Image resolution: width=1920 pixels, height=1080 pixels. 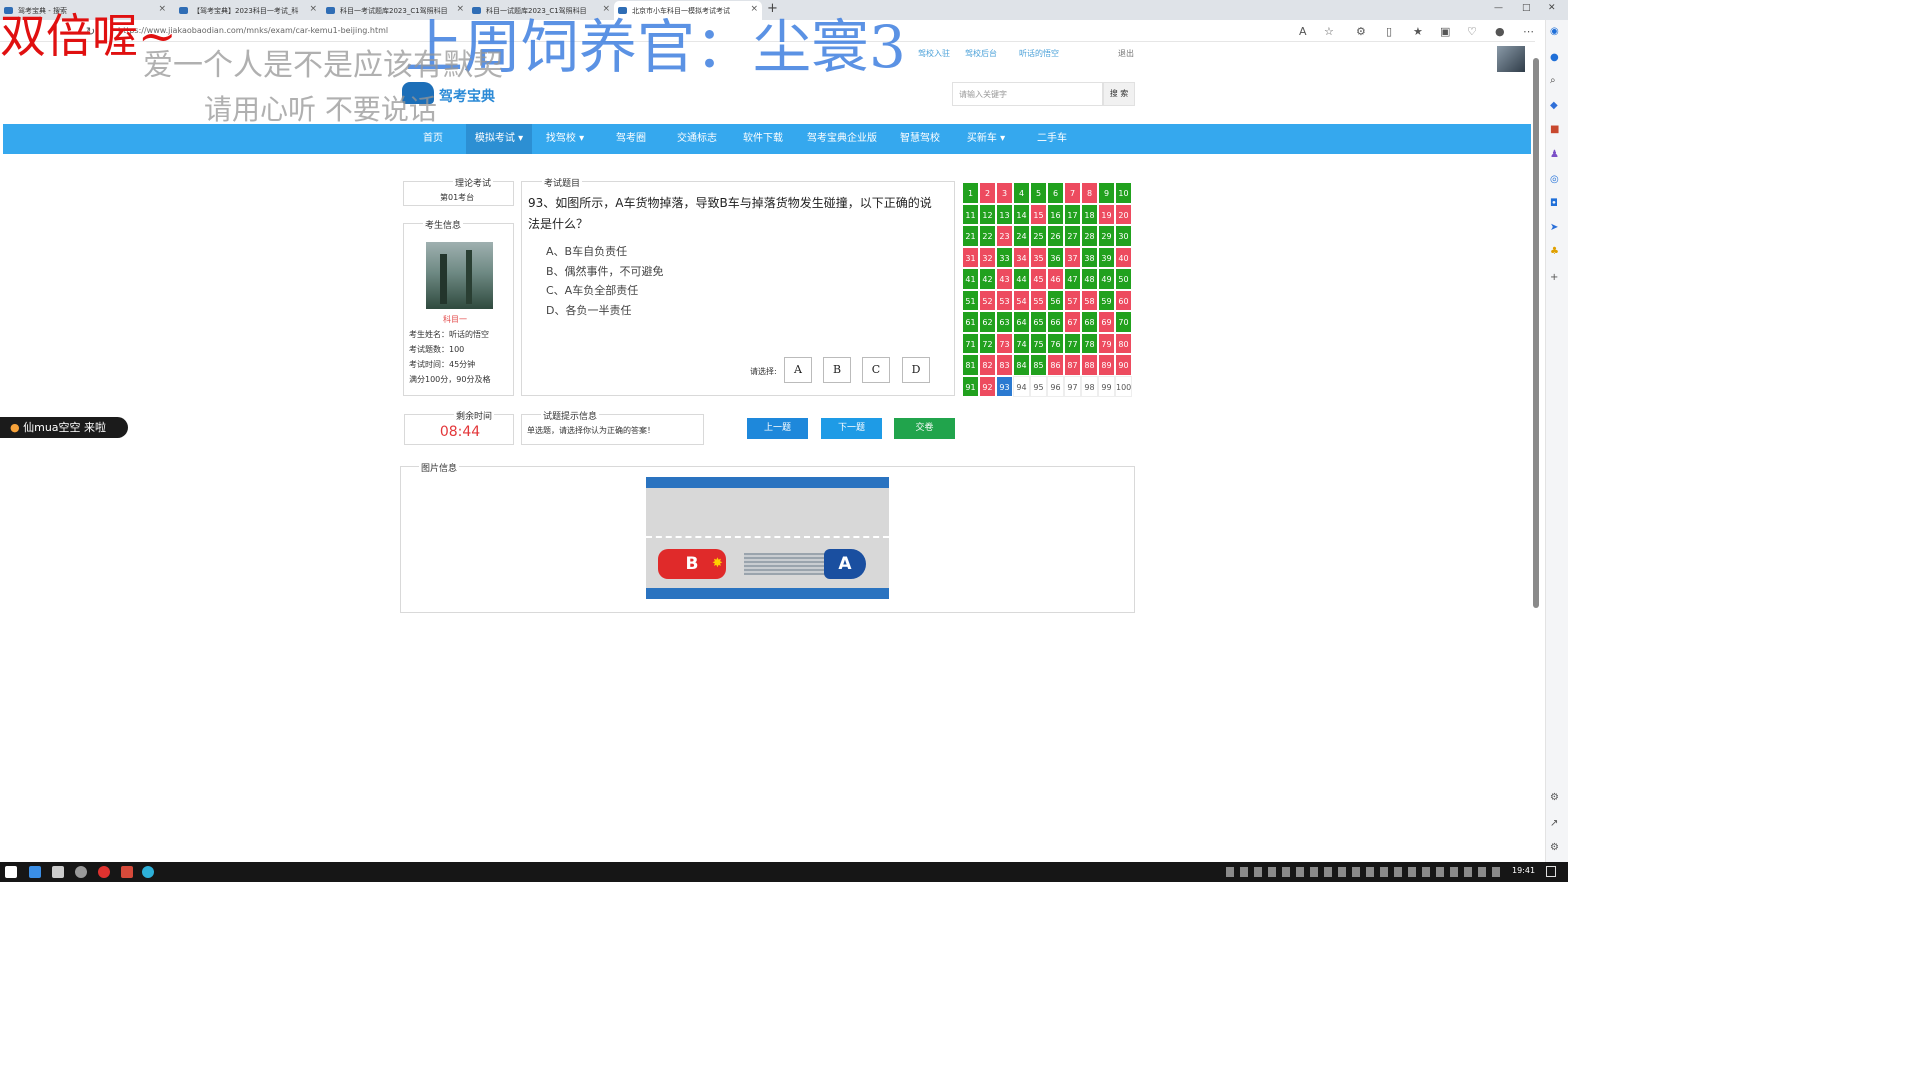 What do you see at coordinates (798, 370) in the screenshot?
I see `choice-a-button: A` at bounding box center [798, 370].